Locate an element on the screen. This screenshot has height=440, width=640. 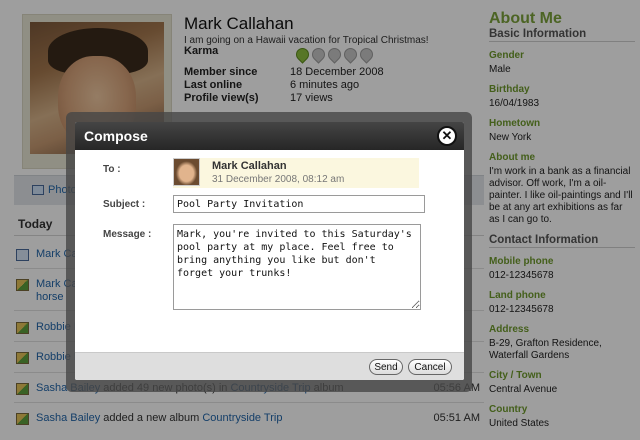
to-label: To : is located at coordinates (112, 169).